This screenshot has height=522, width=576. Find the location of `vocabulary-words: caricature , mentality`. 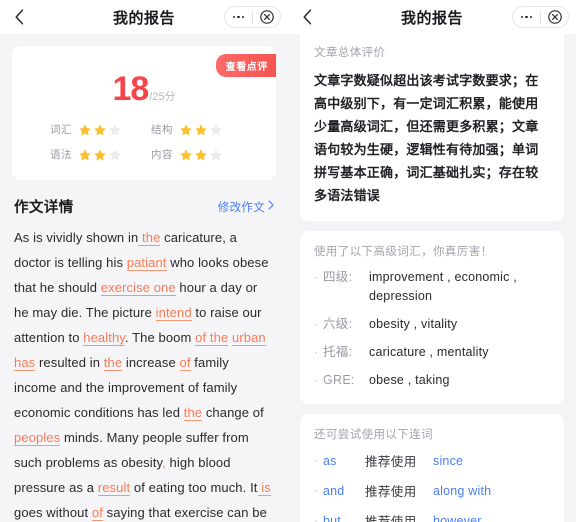

vocabulary-words: caricature , mentality is located at coordinates (429, 352).